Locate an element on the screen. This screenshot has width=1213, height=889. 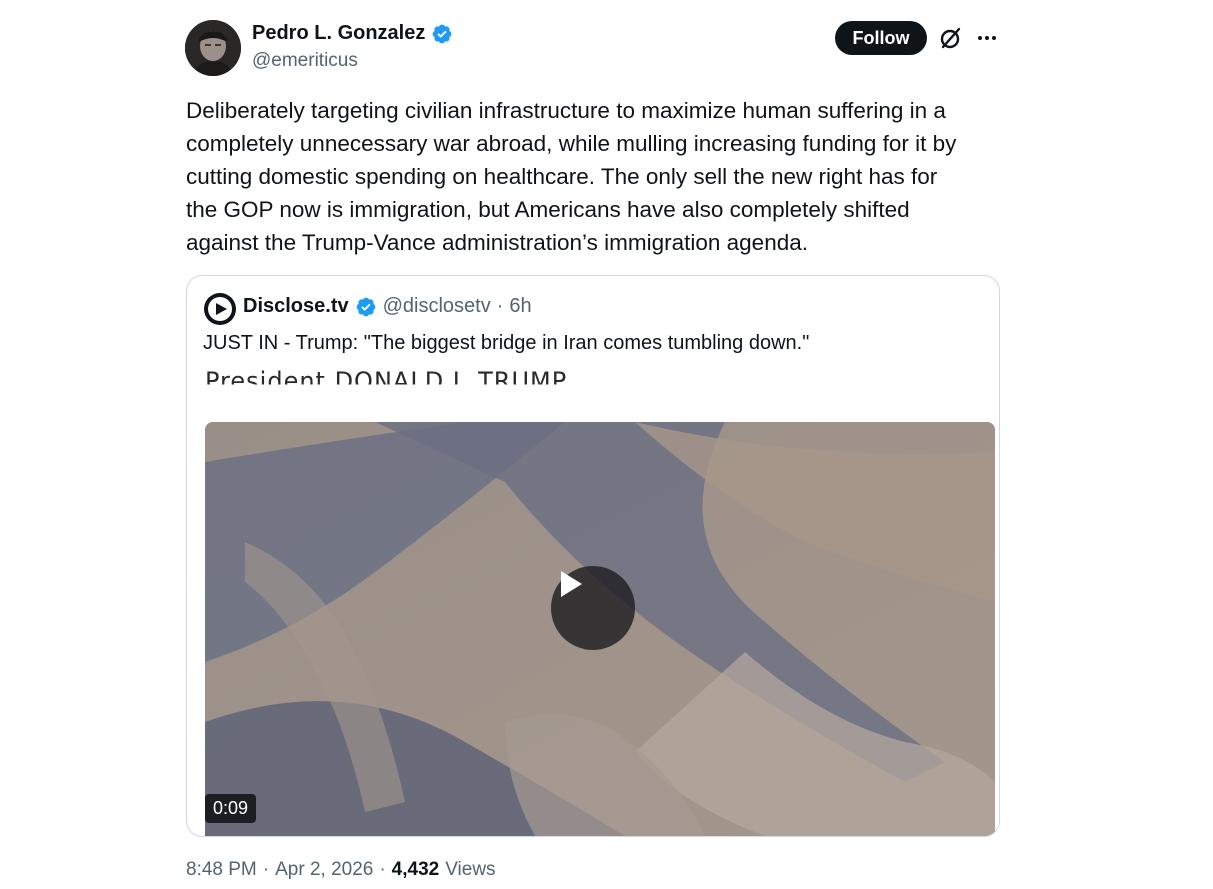
play-icon is located at coordinates (571, 584).